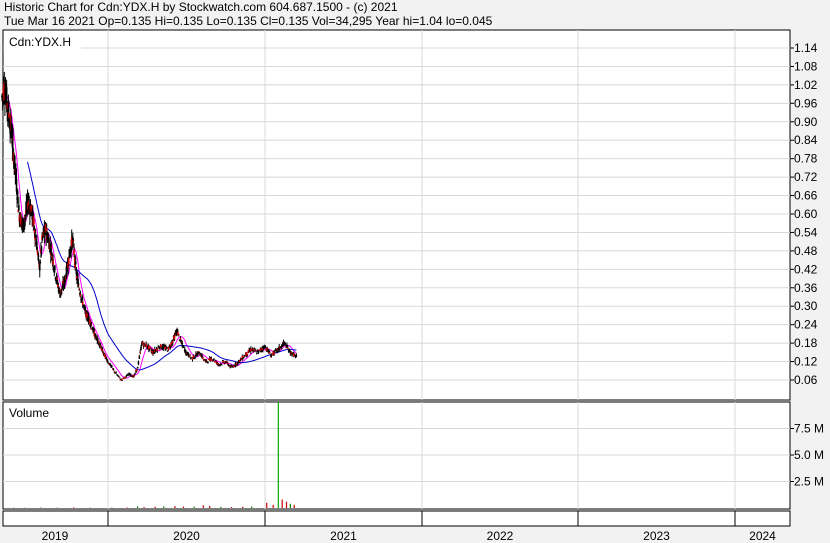 The width and height of the screenshot is (830, 543). Describe the element at coordinates (806, 288) in the screenshot. I see `price-tick-label: 0.36` at that location.